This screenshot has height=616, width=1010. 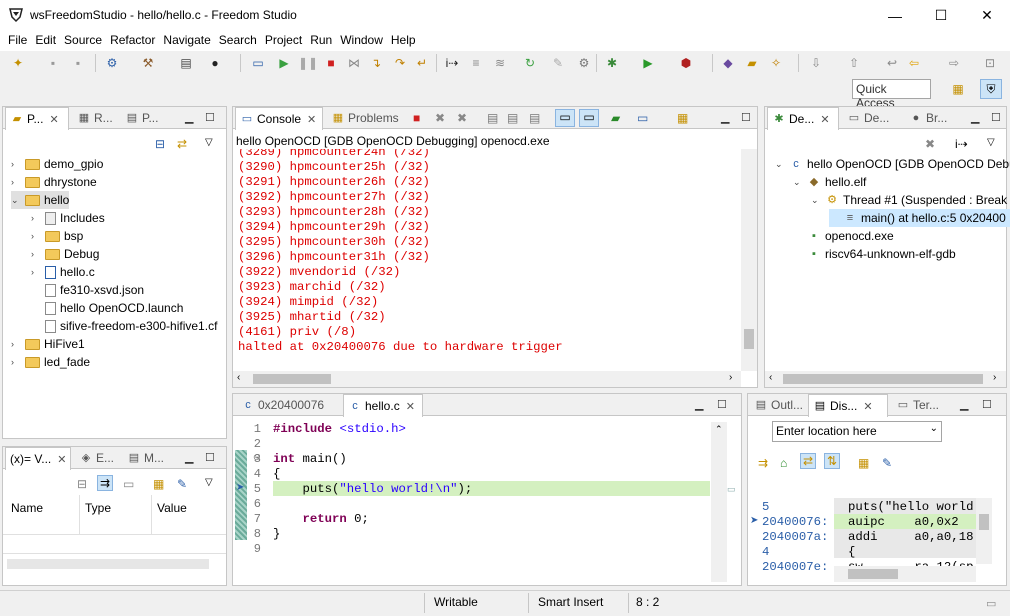 I want to click on annotation-next-icon: ⇩, so click(x=816, y=63).